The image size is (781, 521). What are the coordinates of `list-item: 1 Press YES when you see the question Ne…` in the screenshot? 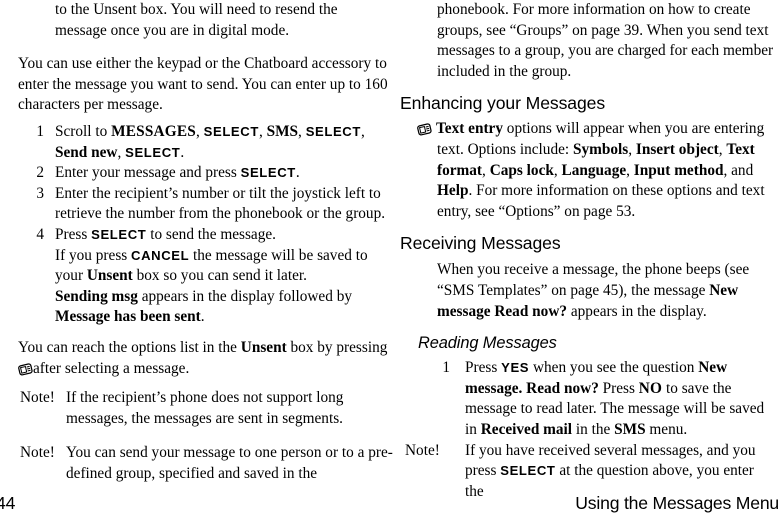 It's located at (587, 399).